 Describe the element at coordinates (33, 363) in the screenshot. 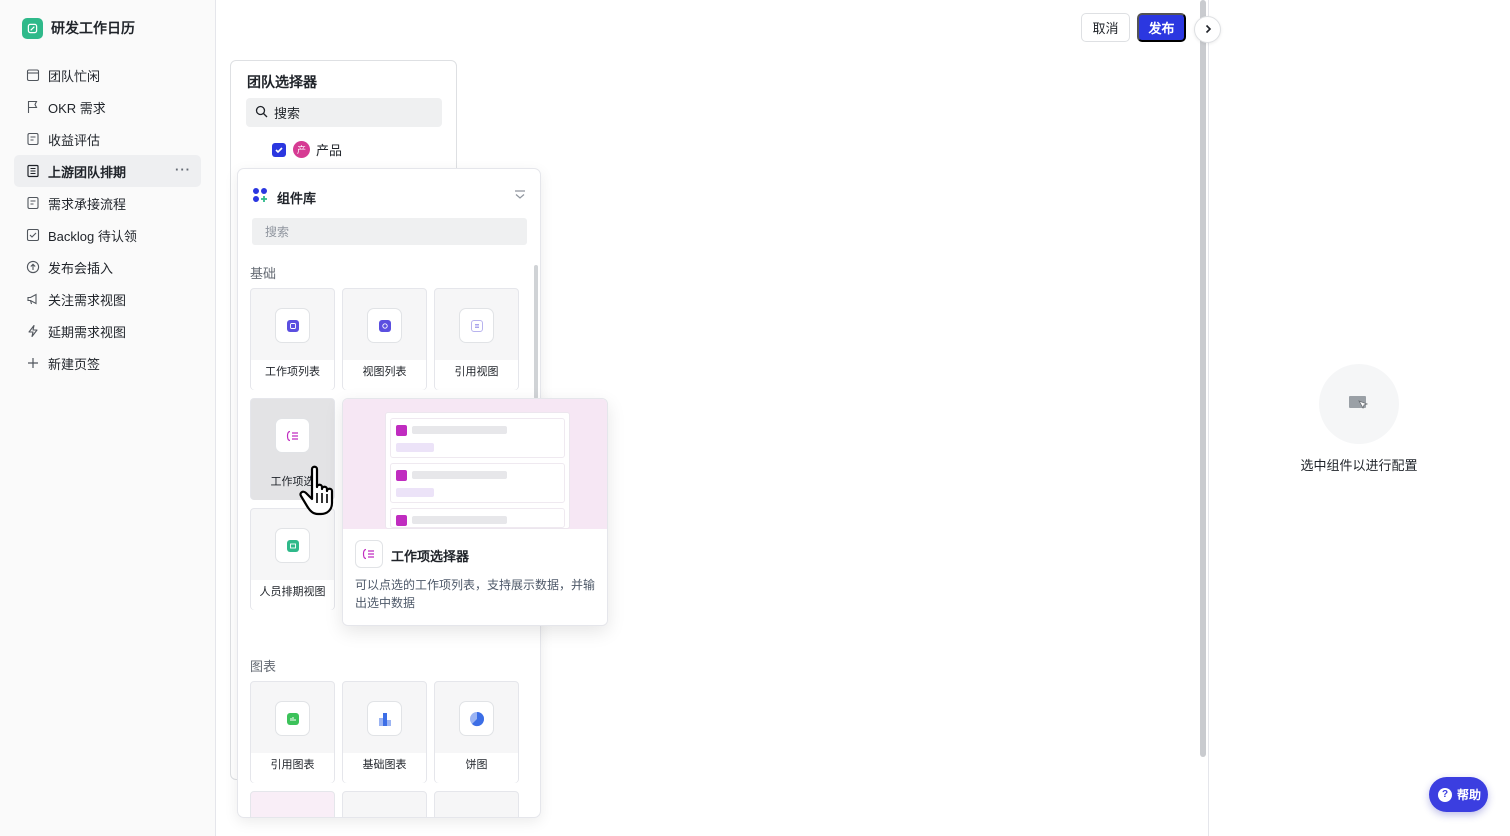

I see `plus-icon` at that location.